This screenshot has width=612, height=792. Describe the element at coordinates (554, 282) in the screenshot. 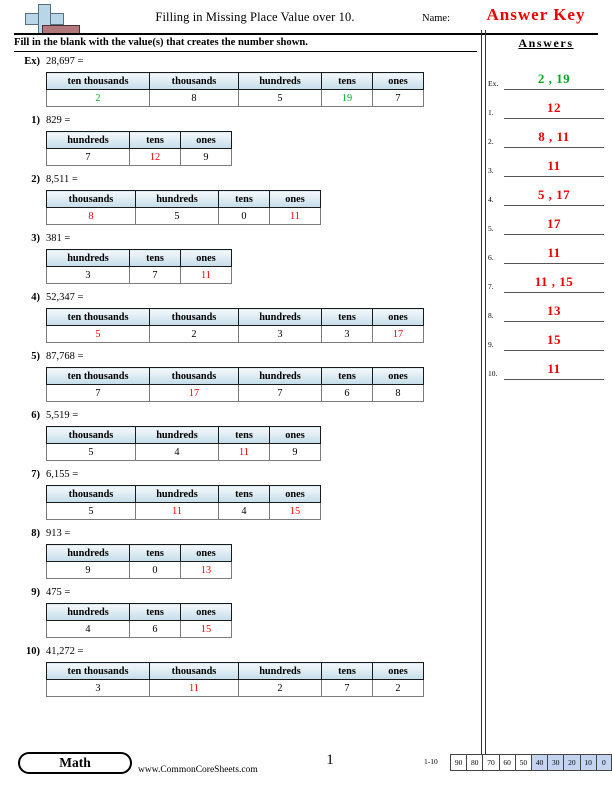

I see `answer-value: 11 , 15` at that location.